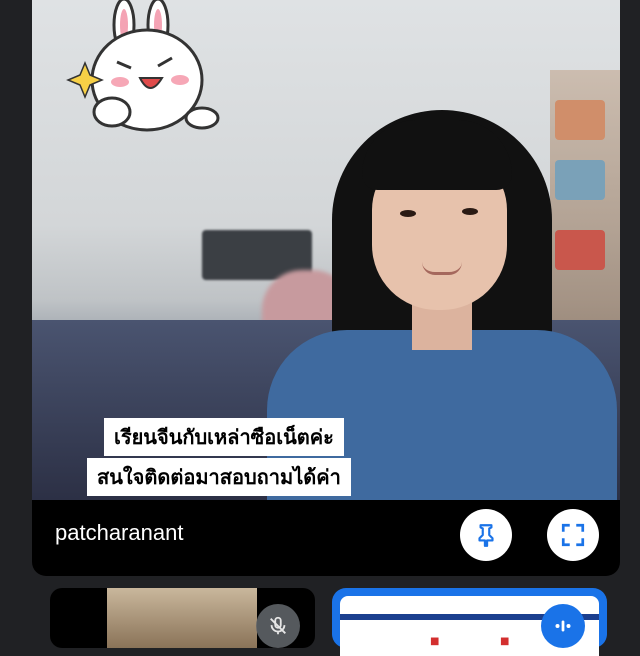  What do you see at coordinates (219, 477) in the screenshot?
I see `caption-line-2: สนใจติดต่อมาสอบถามได้ค่า` at bounding box center [219, 477].